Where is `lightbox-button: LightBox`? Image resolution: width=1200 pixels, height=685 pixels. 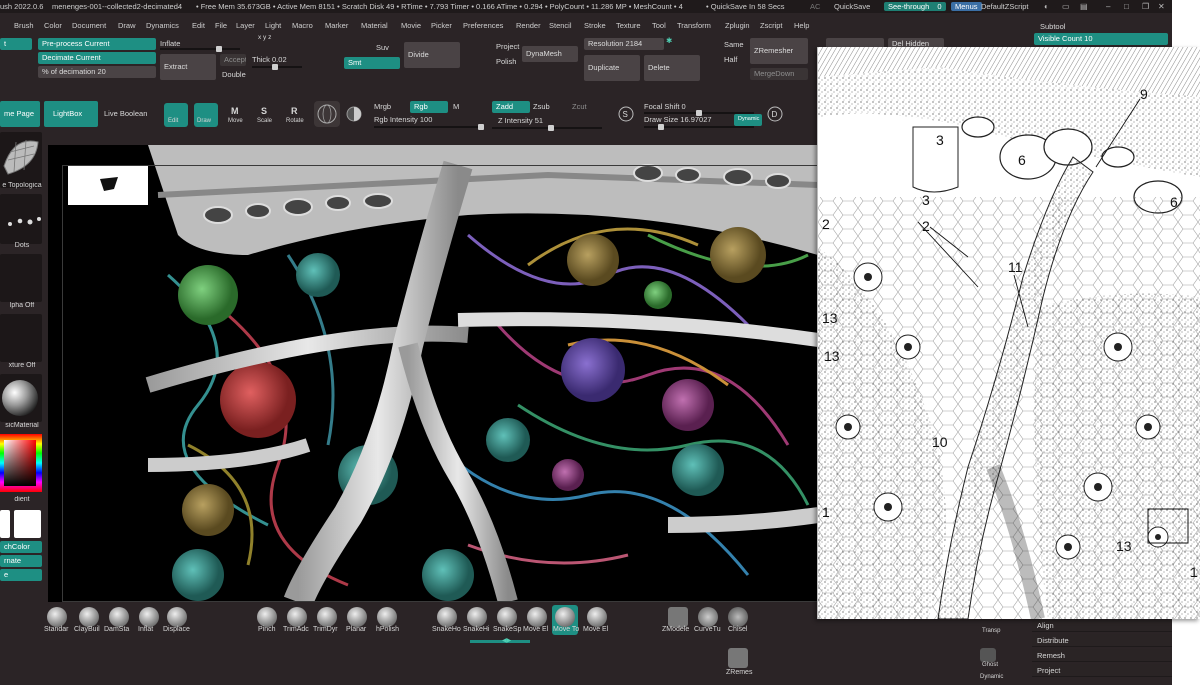 lightbox-button: LightBox is located at coordinates (71, 114).